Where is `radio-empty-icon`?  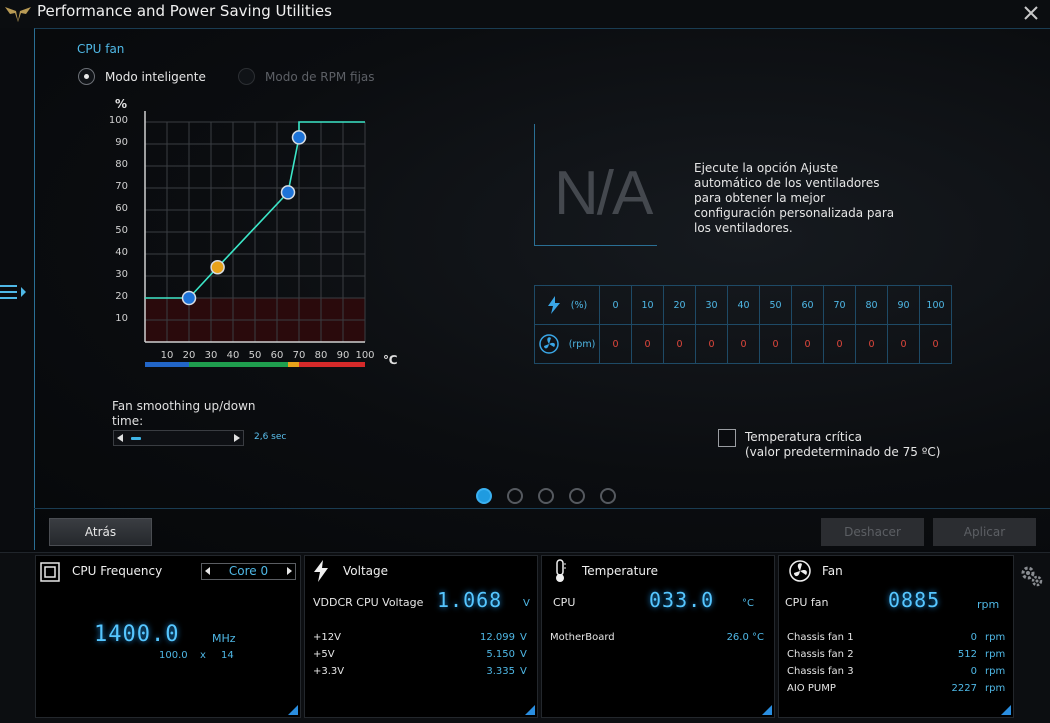 radio-empty-icon is located at coordinates (246, 76).